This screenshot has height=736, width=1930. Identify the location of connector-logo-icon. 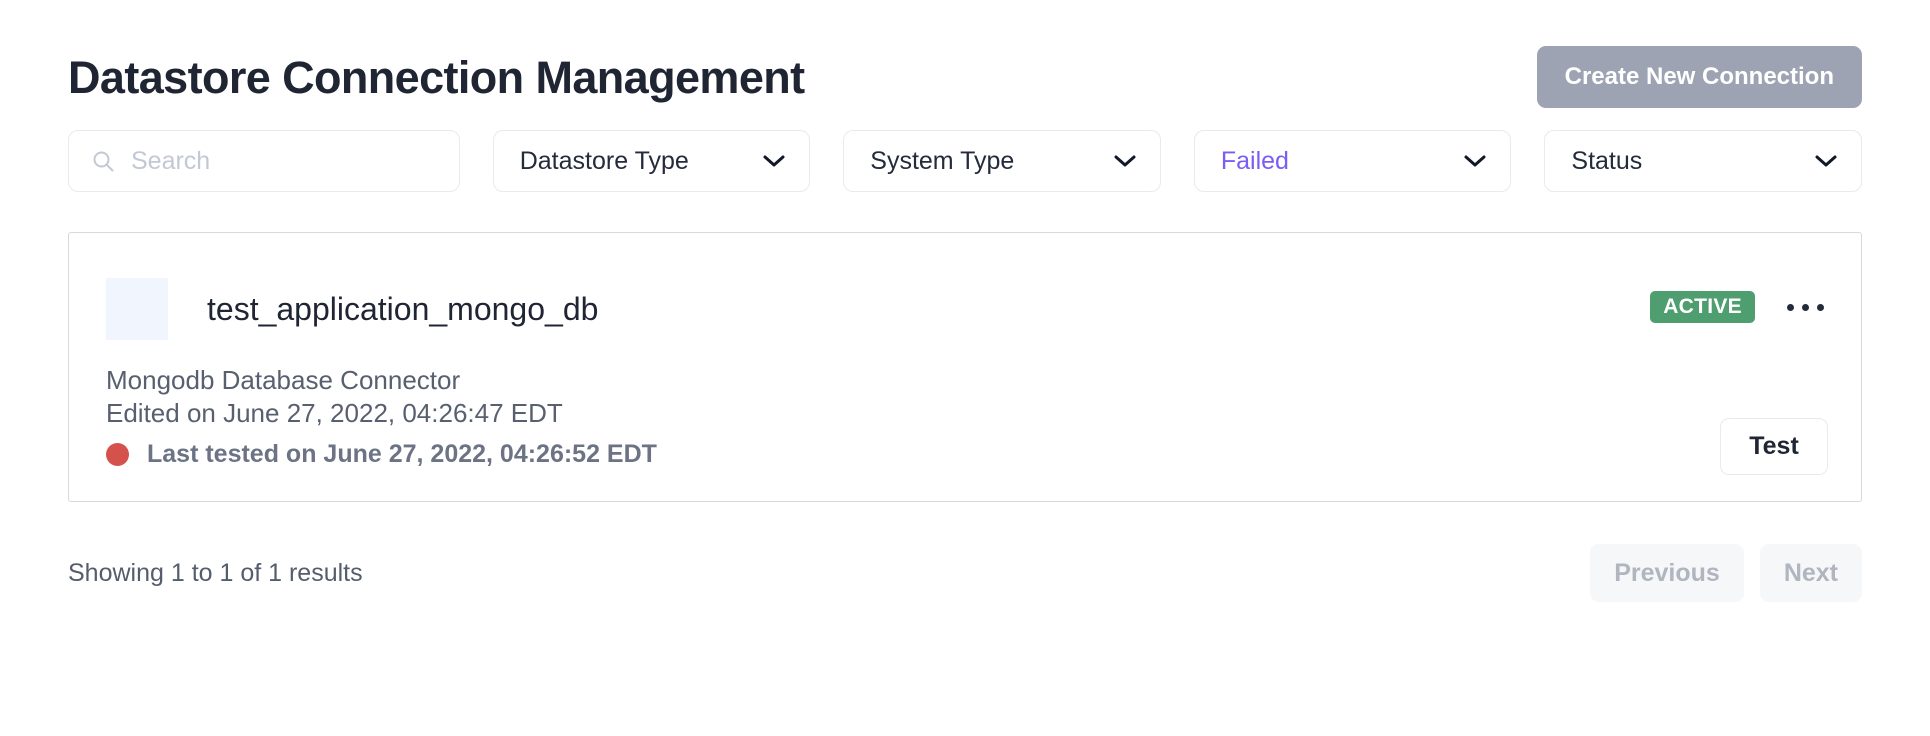
(137, 309).